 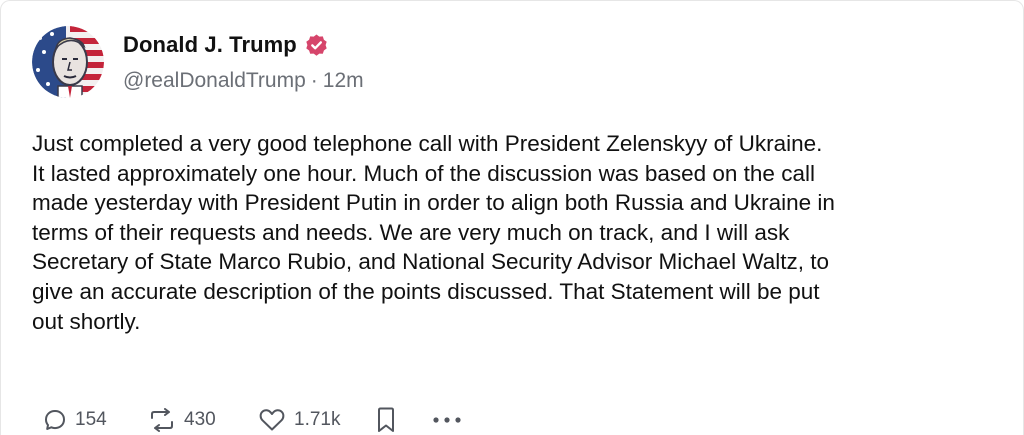 I want to click on author-name-row: Donald J. Trump, so click(x=226, y=45).